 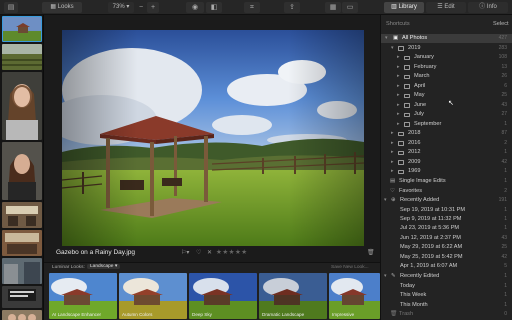 I want to click on compare-icon: ◧, so click(x=214, y=7).